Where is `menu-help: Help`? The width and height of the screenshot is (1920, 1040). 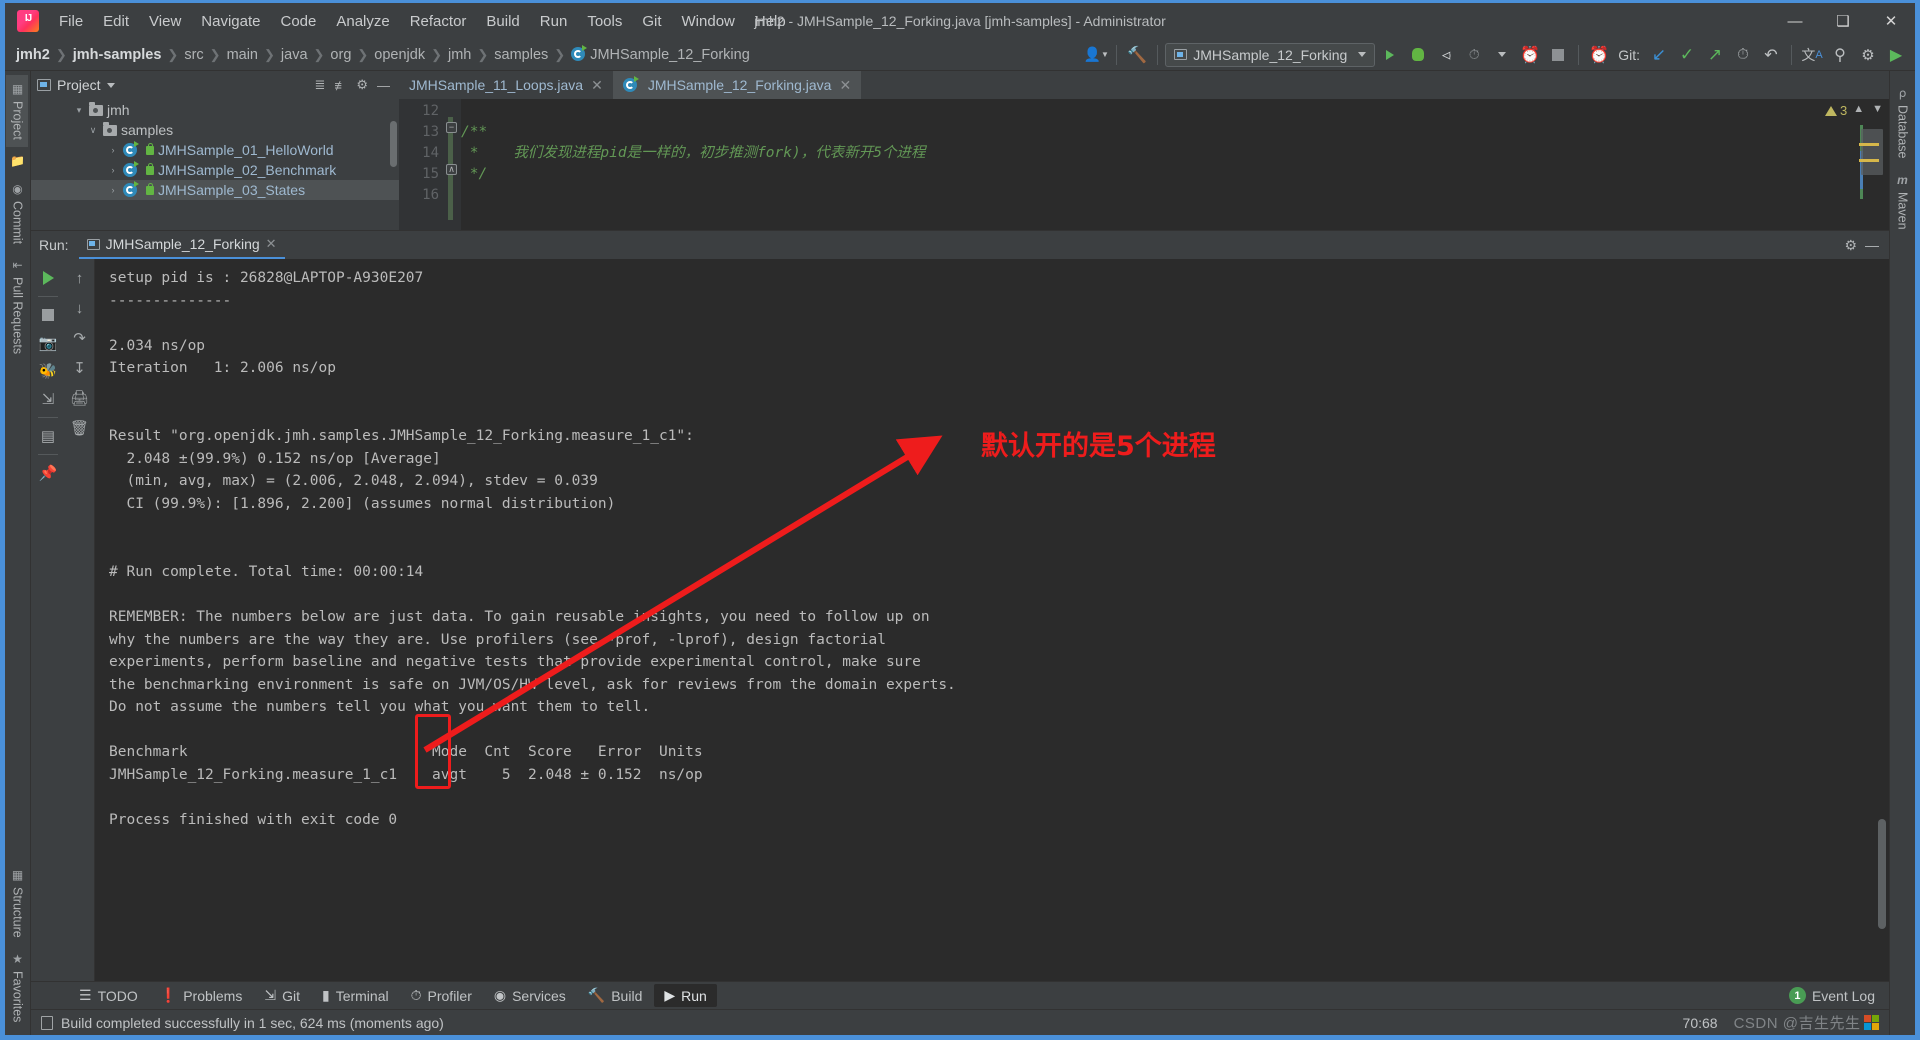 menu-help: Help is located at coordinates (770, 21).